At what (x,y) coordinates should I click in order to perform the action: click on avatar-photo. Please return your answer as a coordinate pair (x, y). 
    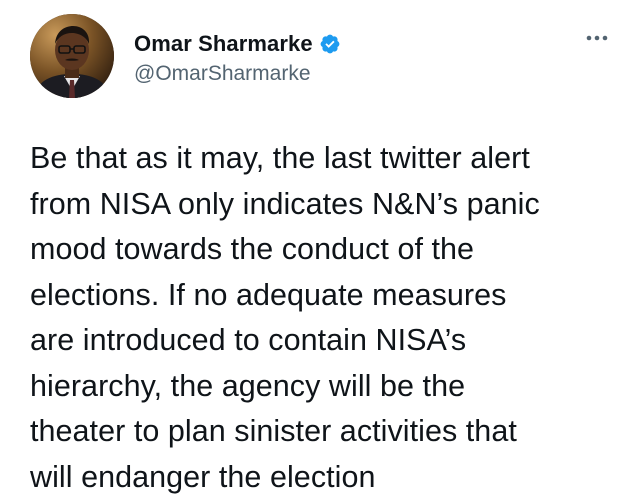
    Looking at the image, I should click on (72, 56).